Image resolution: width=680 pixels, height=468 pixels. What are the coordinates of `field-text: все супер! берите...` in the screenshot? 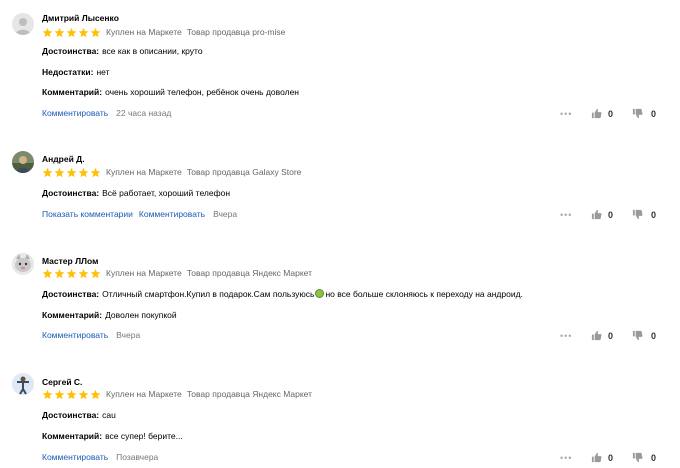 It's located at (144, 436).